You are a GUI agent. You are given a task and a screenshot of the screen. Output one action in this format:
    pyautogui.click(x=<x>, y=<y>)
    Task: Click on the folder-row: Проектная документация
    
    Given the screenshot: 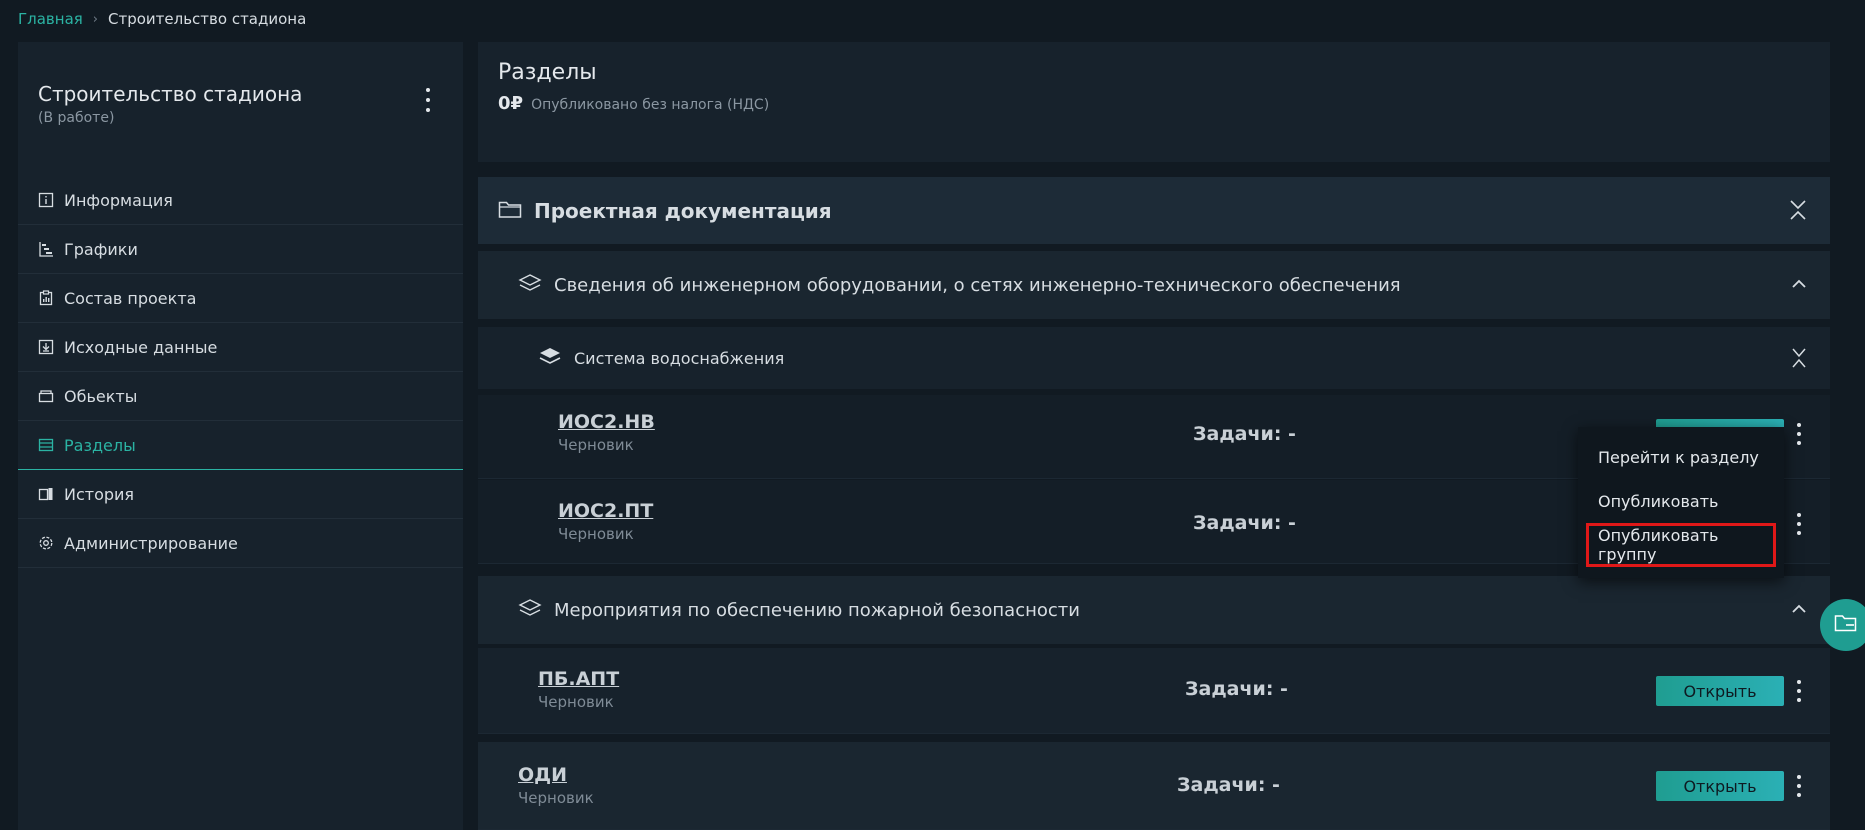 What is the action you would take?
    pyautogui.click(x=1154, y=210)
    